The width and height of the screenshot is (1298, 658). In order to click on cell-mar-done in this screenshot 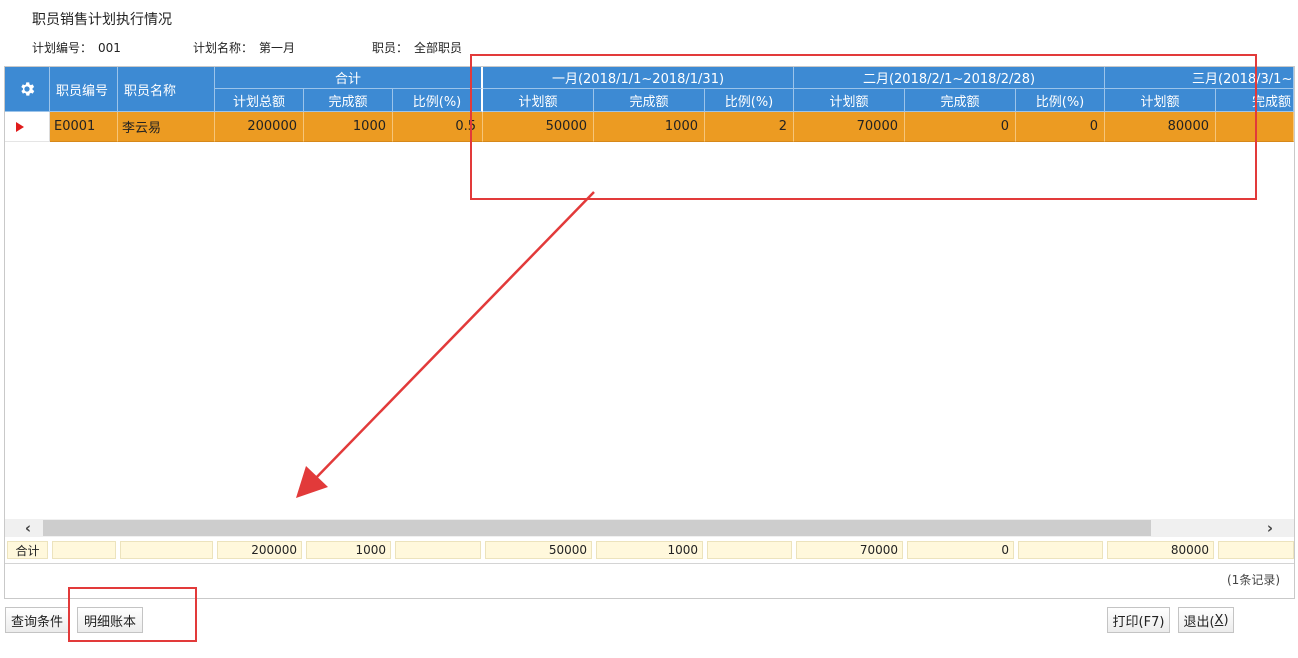, I will do `click(1255, 127)`.